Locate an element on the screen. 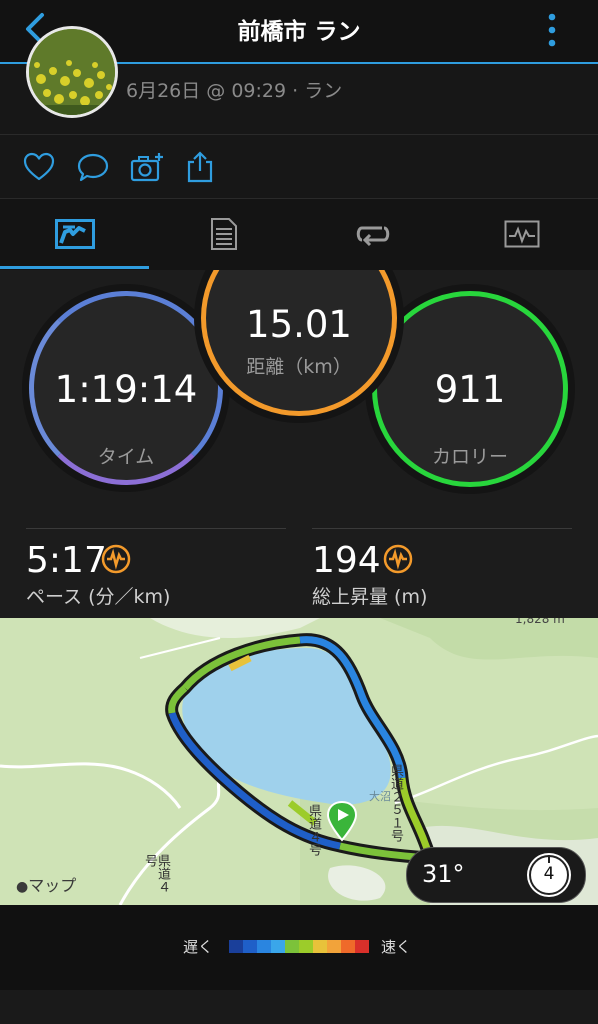  share-button is located at coordinates (200, 167).